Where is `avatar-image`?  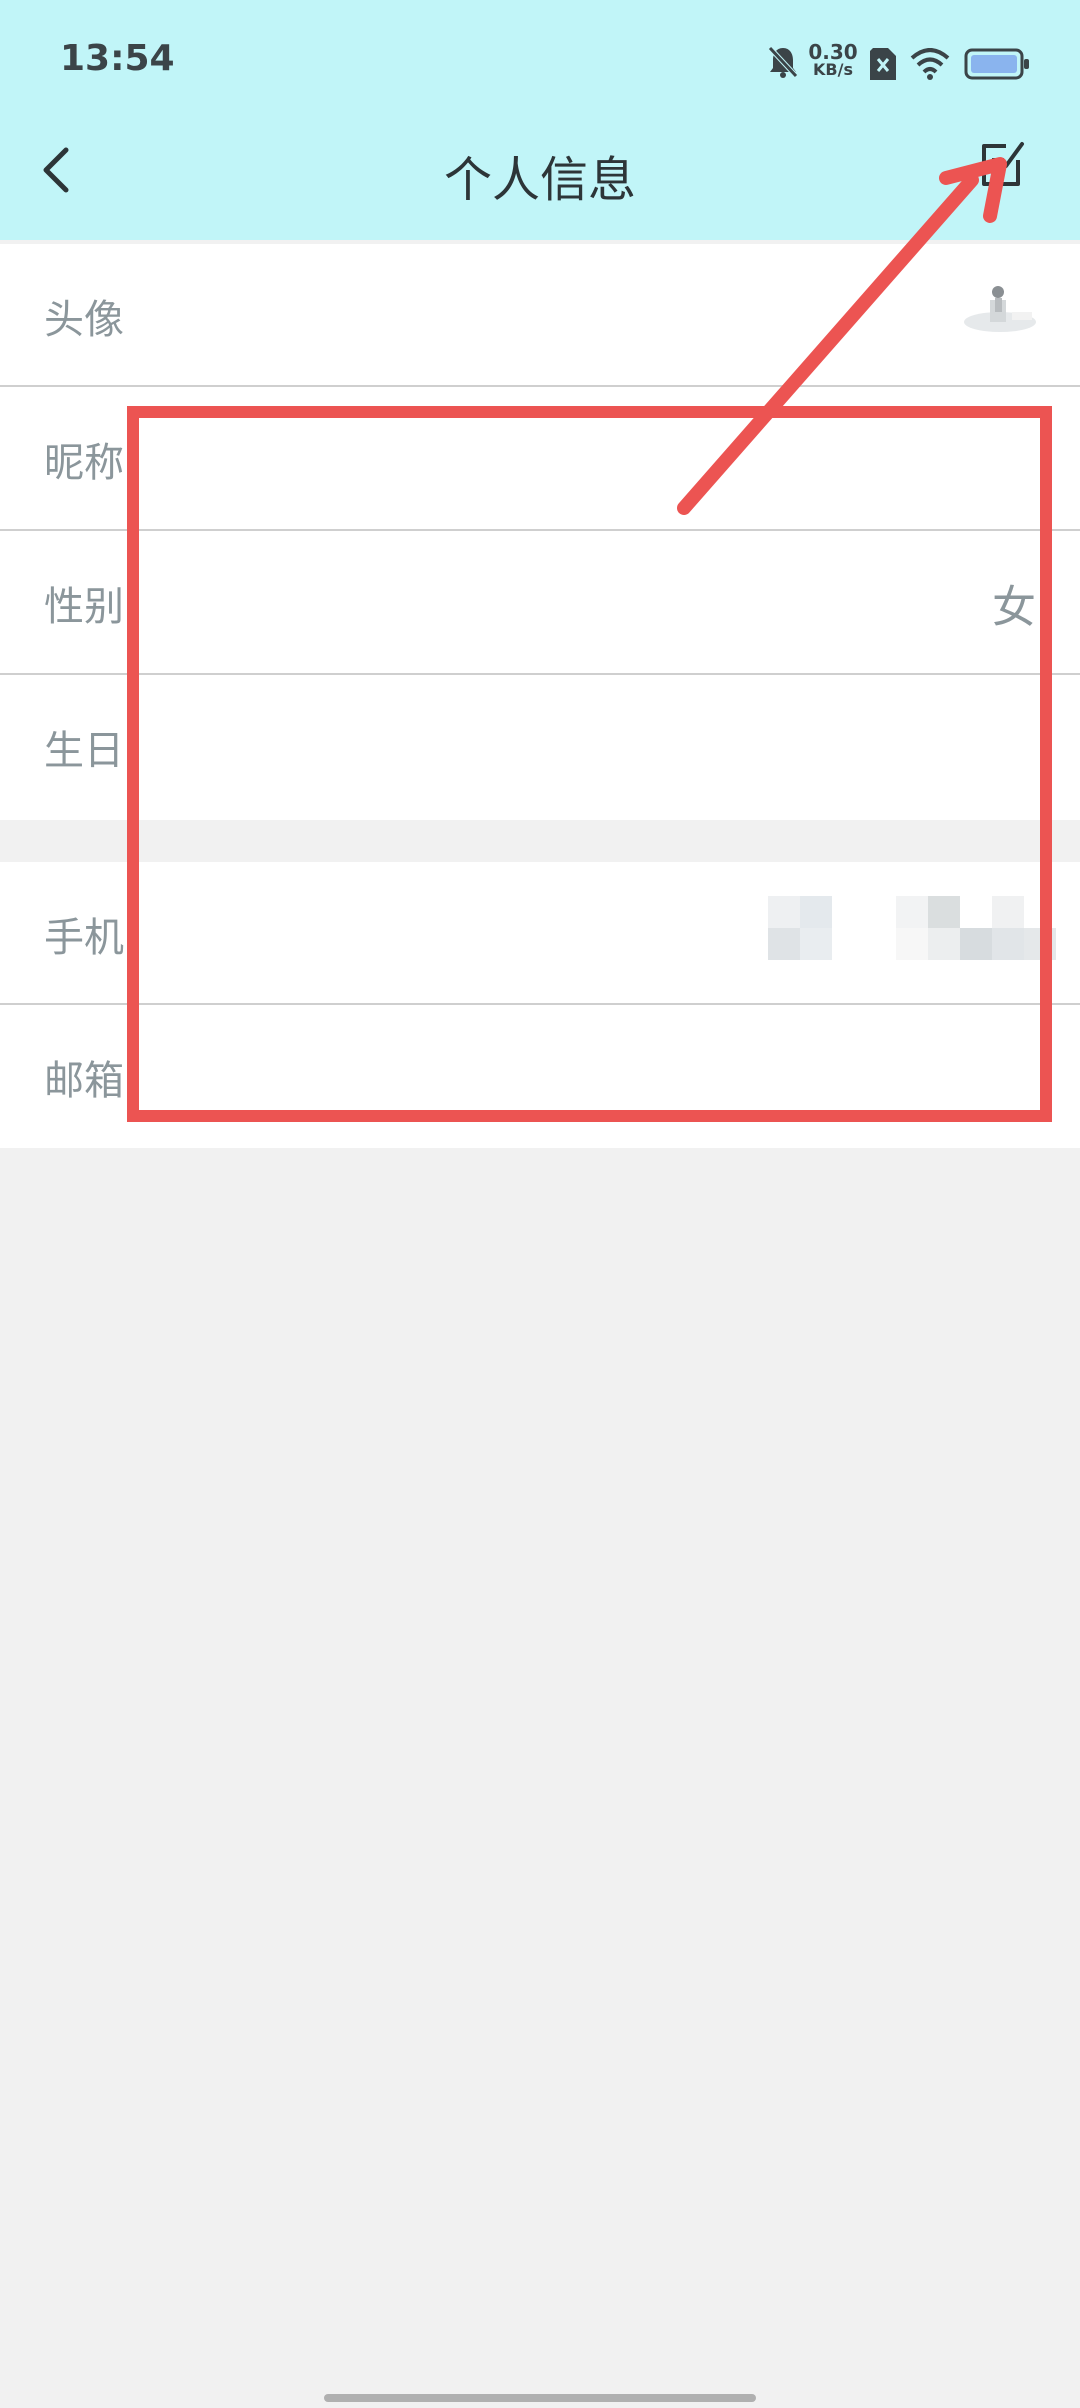 avatar-image is located at coordinates (1000, 308).